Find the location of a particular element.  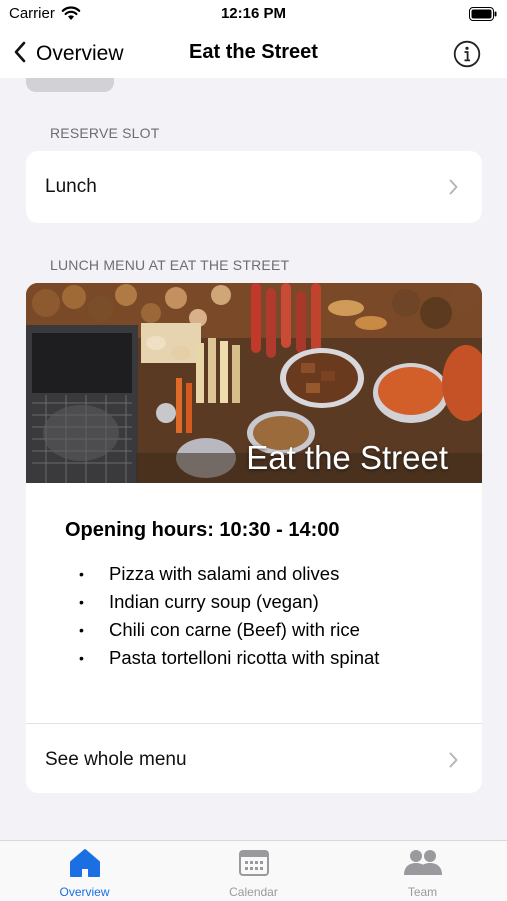

tab-bar: Overview Calendar Team is located at coordinates (253, 870).